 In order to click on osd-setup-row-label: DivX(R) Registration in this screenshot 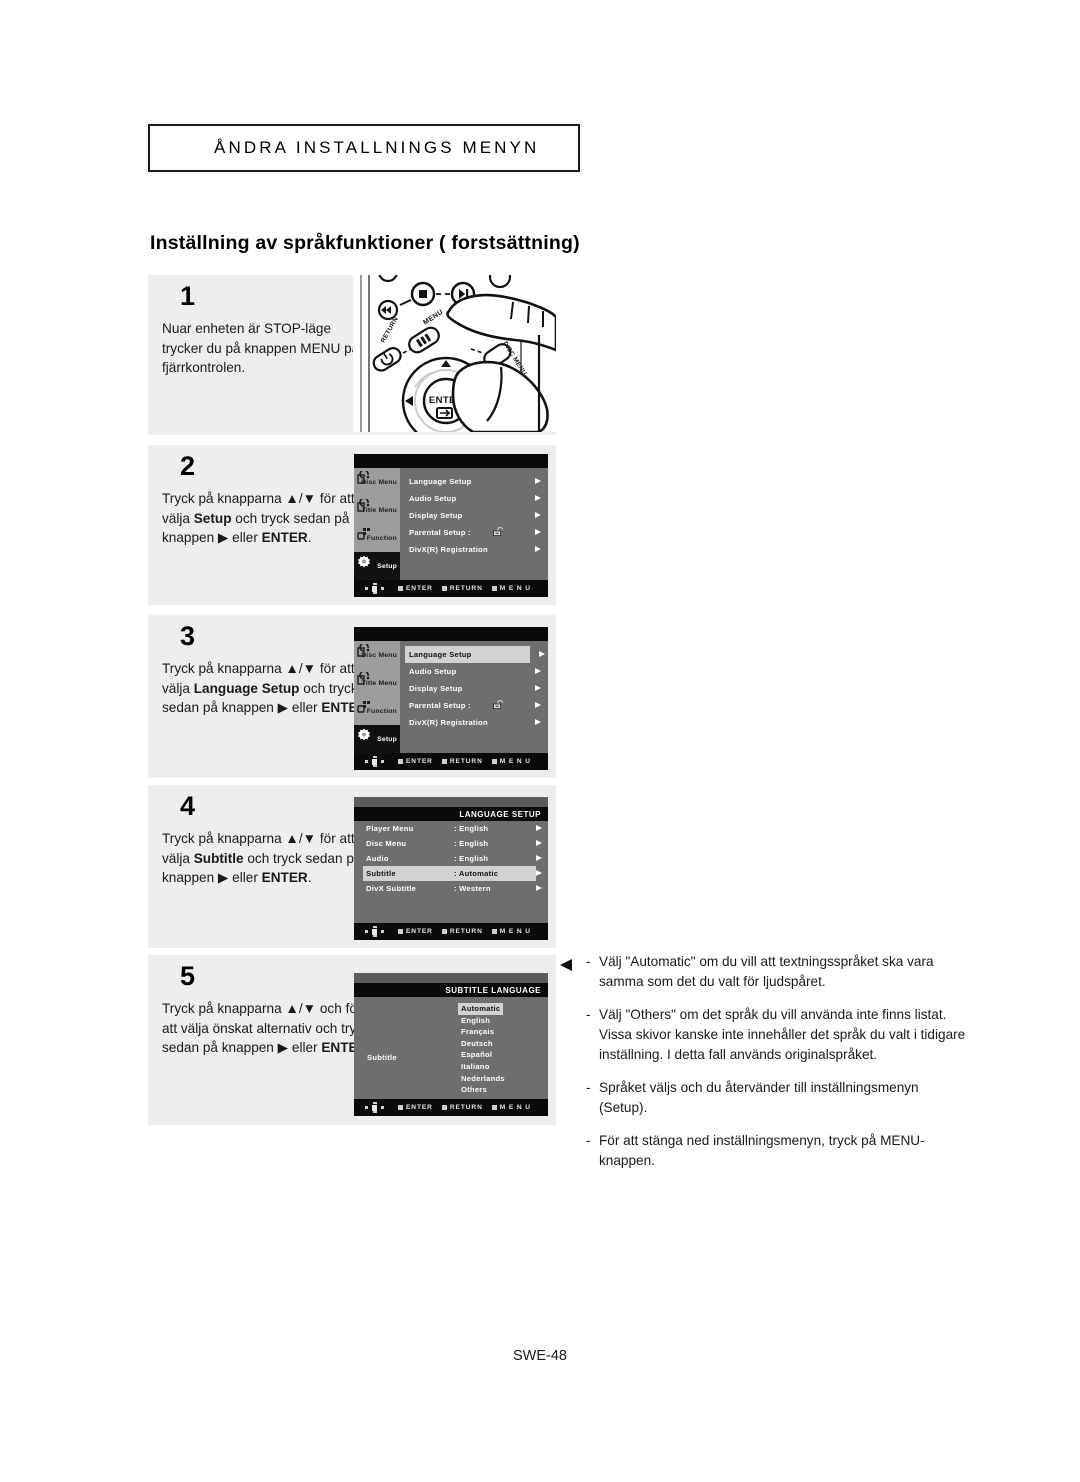, I will do `click(448, 722)`.